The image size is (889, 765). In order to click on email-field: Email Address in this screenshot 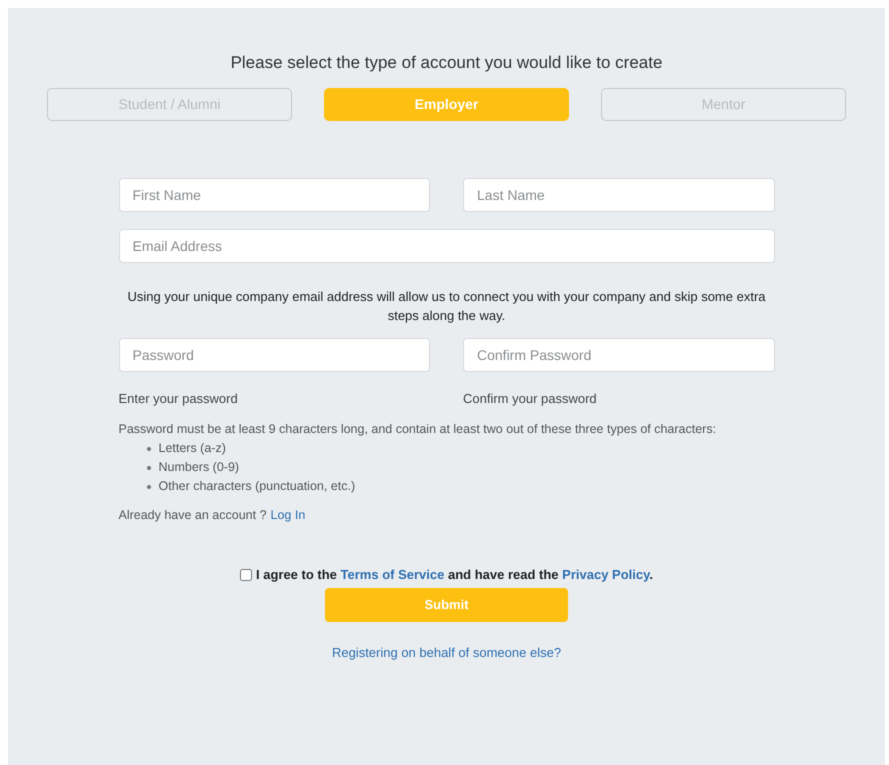, I will do `click(446, 246)`.